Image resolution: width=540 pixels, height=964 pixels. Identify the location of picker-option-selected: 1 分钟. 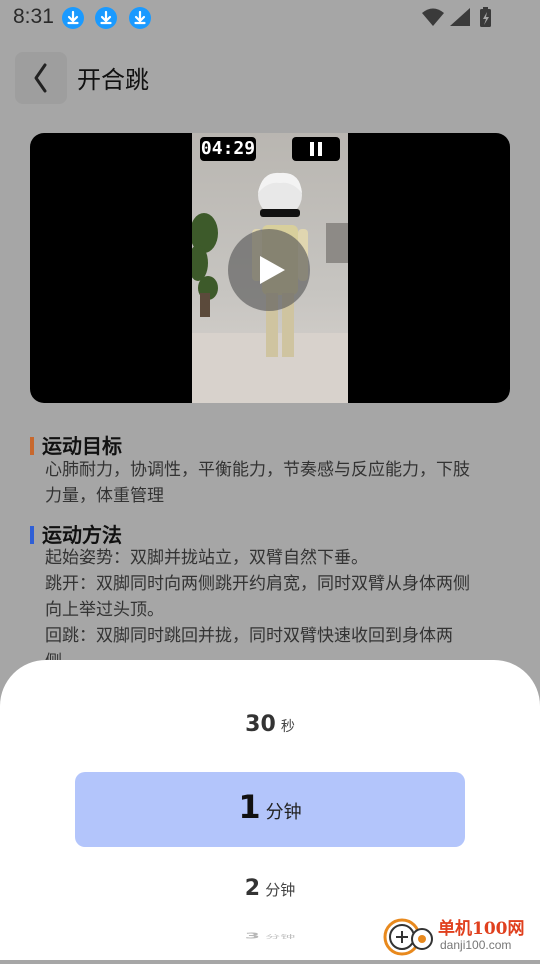
(270, 807).